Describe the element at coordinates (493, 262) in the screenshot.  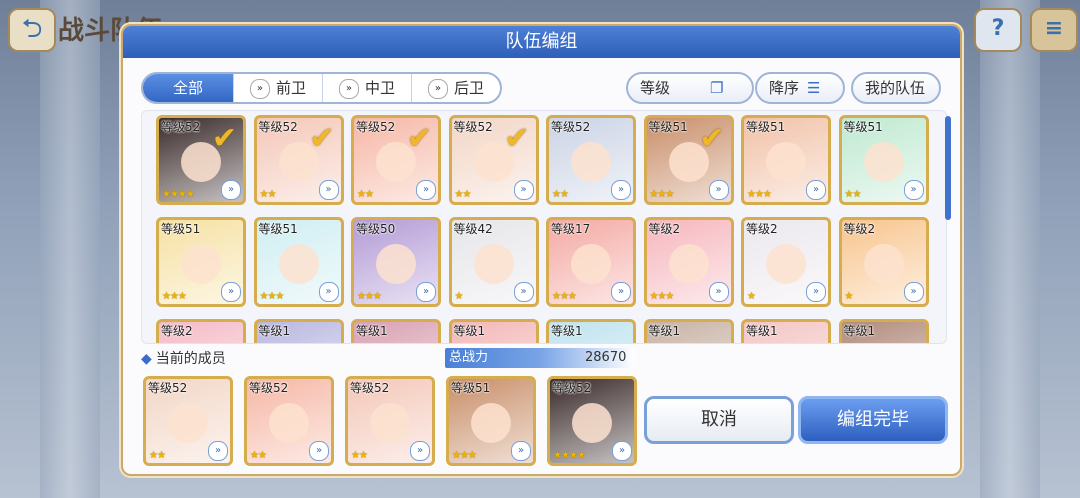
I see `roster-card: 等级42 ★ »` at that location.